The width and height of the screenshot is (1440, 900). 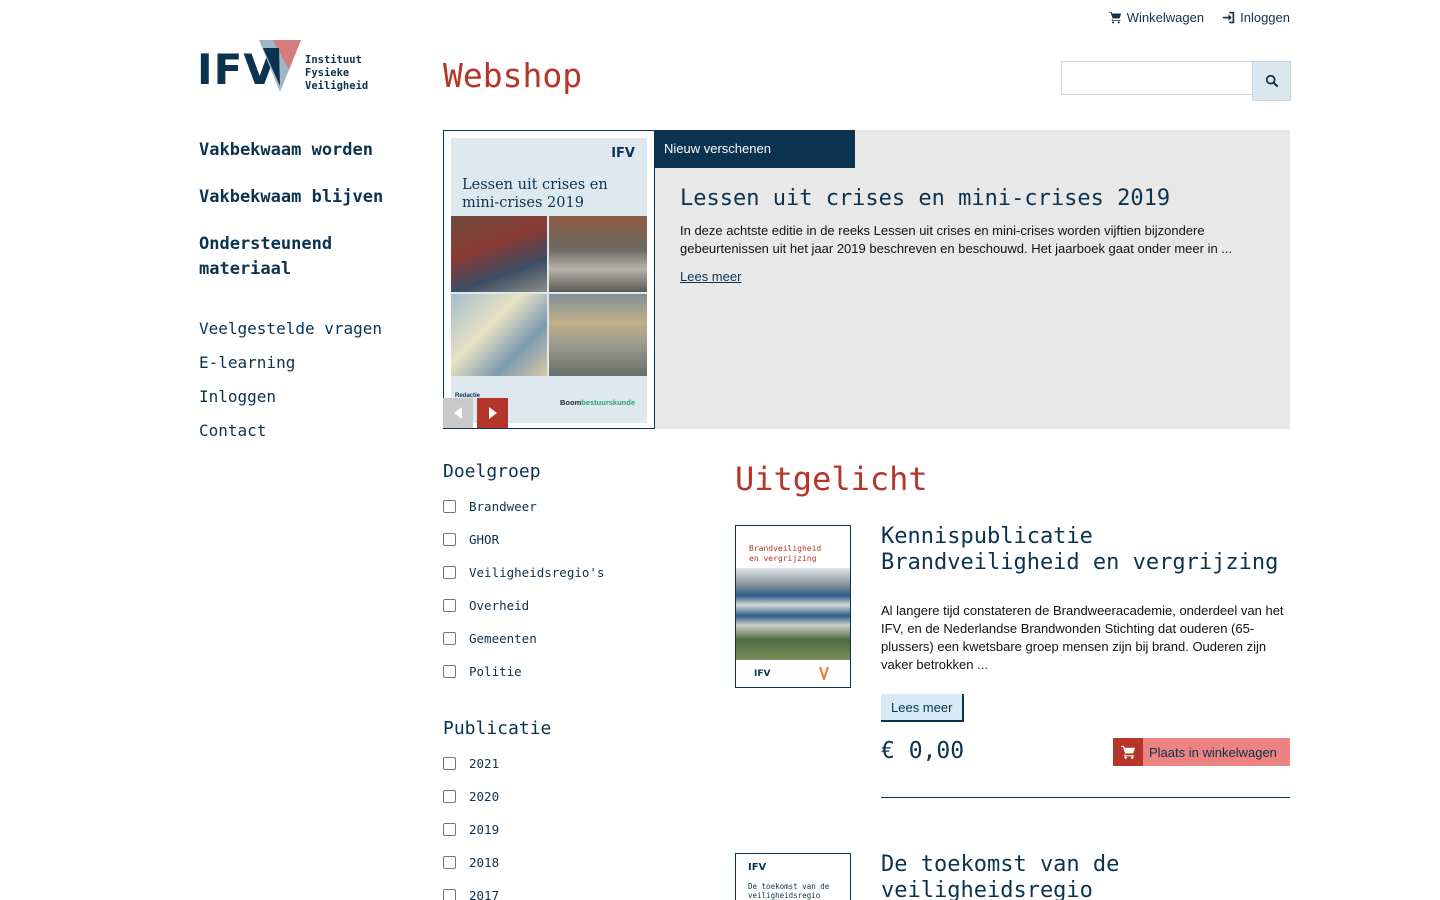 I want to click on product-title: De toekomst van de veiligheidsregio, so click(x=1085, y=876).